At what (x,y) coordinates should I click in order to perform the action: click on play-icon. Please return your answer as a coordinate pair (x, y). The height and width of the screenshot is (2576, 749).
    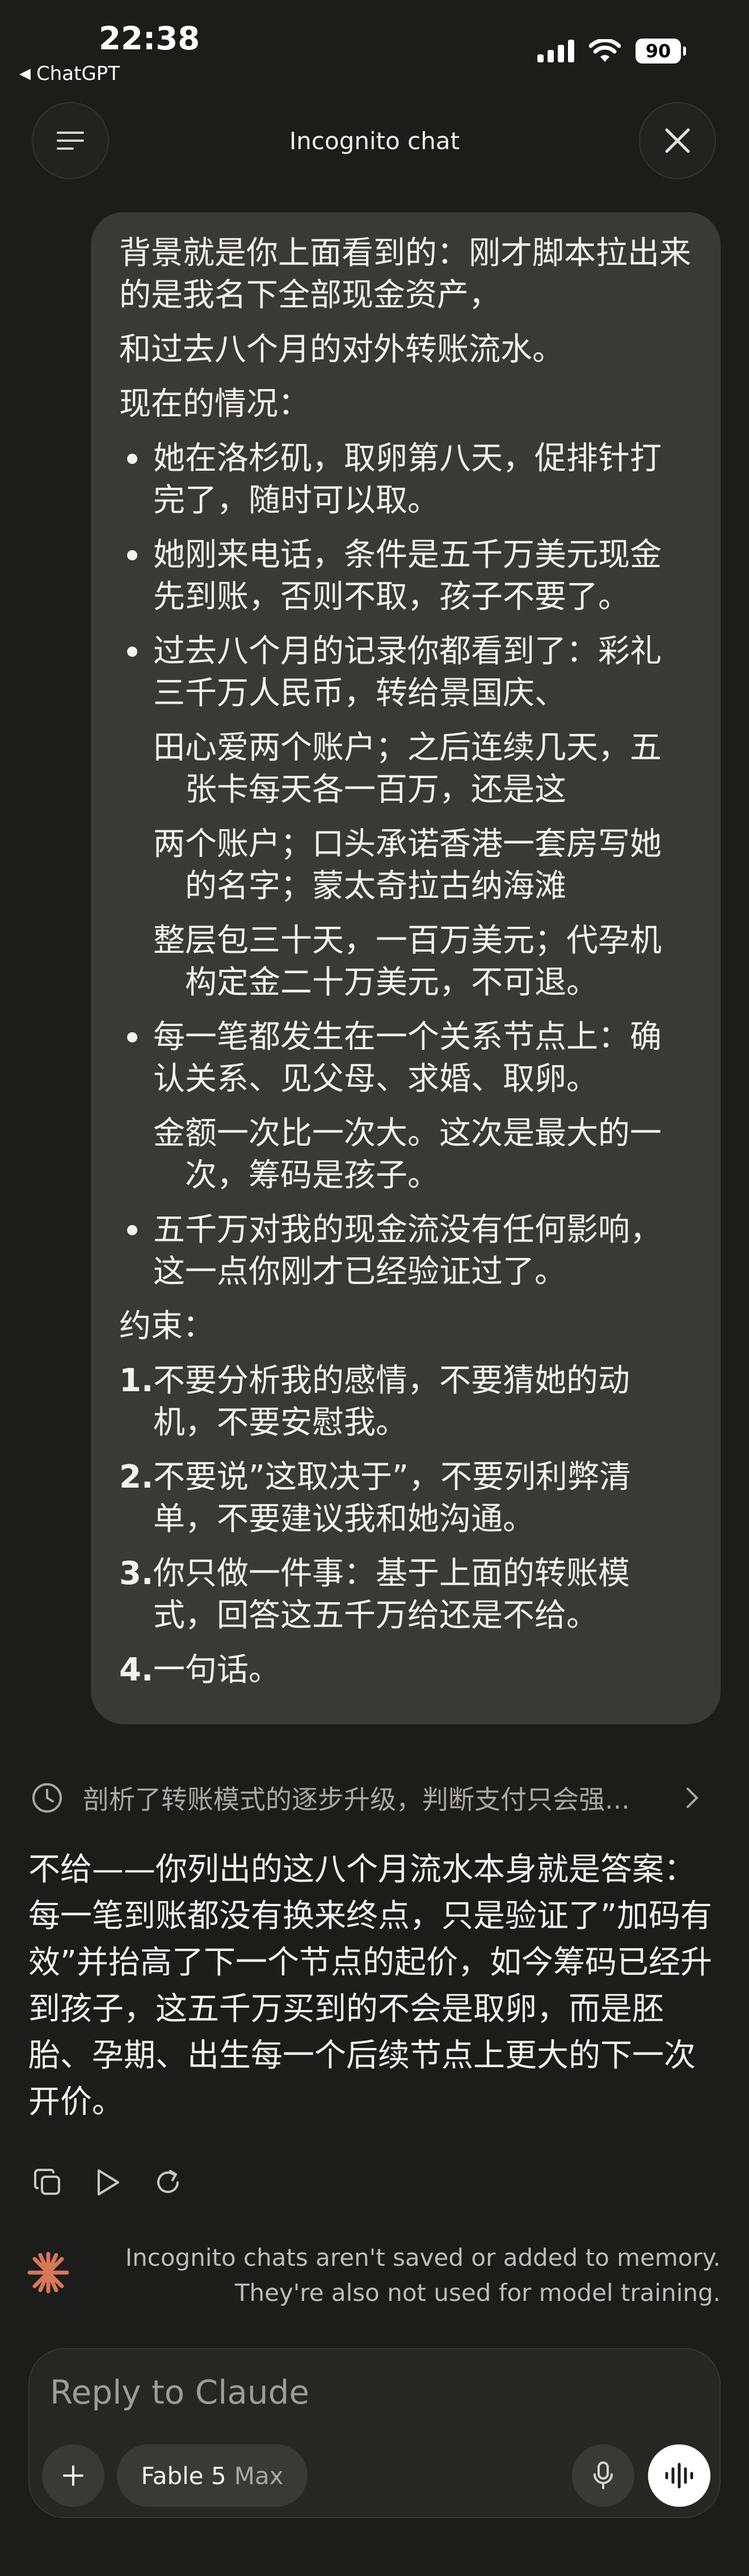
    Looking at the image, I should click on (108, 2182).